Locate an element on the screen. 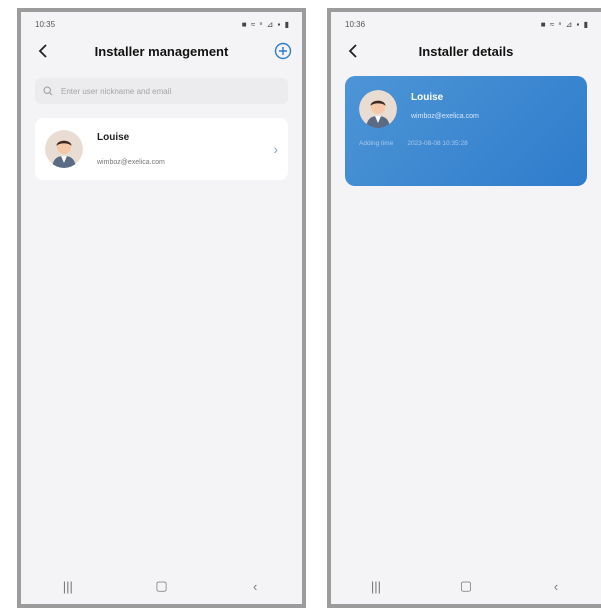  search-bar is located at coordinates (161, 91).